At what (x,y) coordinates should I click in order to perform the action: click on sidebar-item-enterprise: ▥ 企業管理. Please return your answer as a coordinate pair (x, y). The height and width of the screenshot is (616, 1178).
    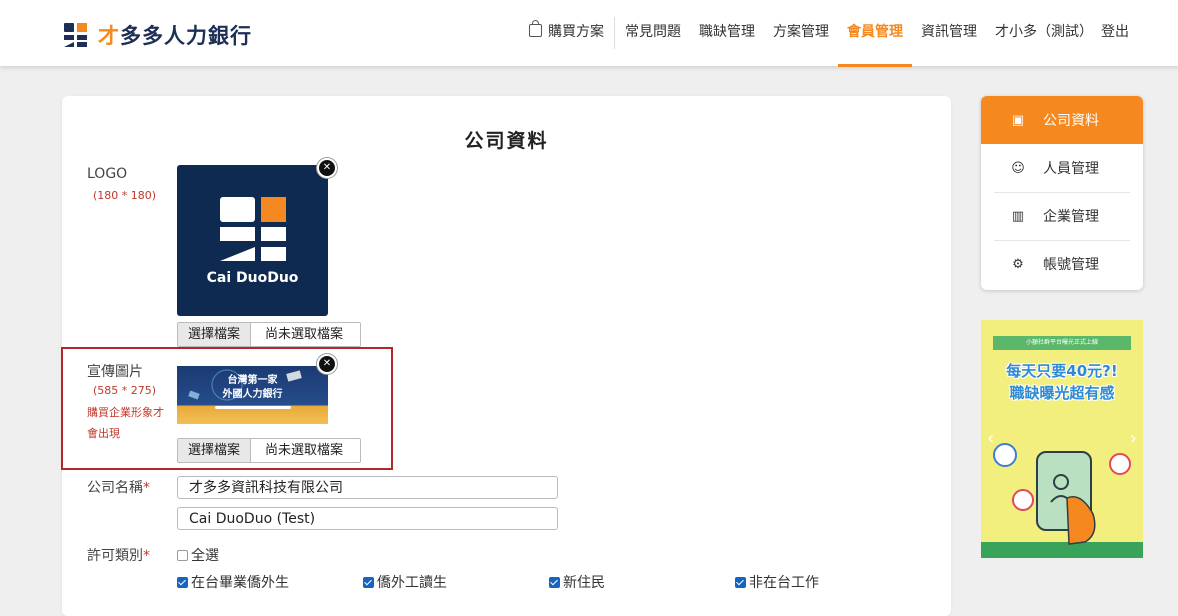
    Looking at the image, I should click on (1062, 216).